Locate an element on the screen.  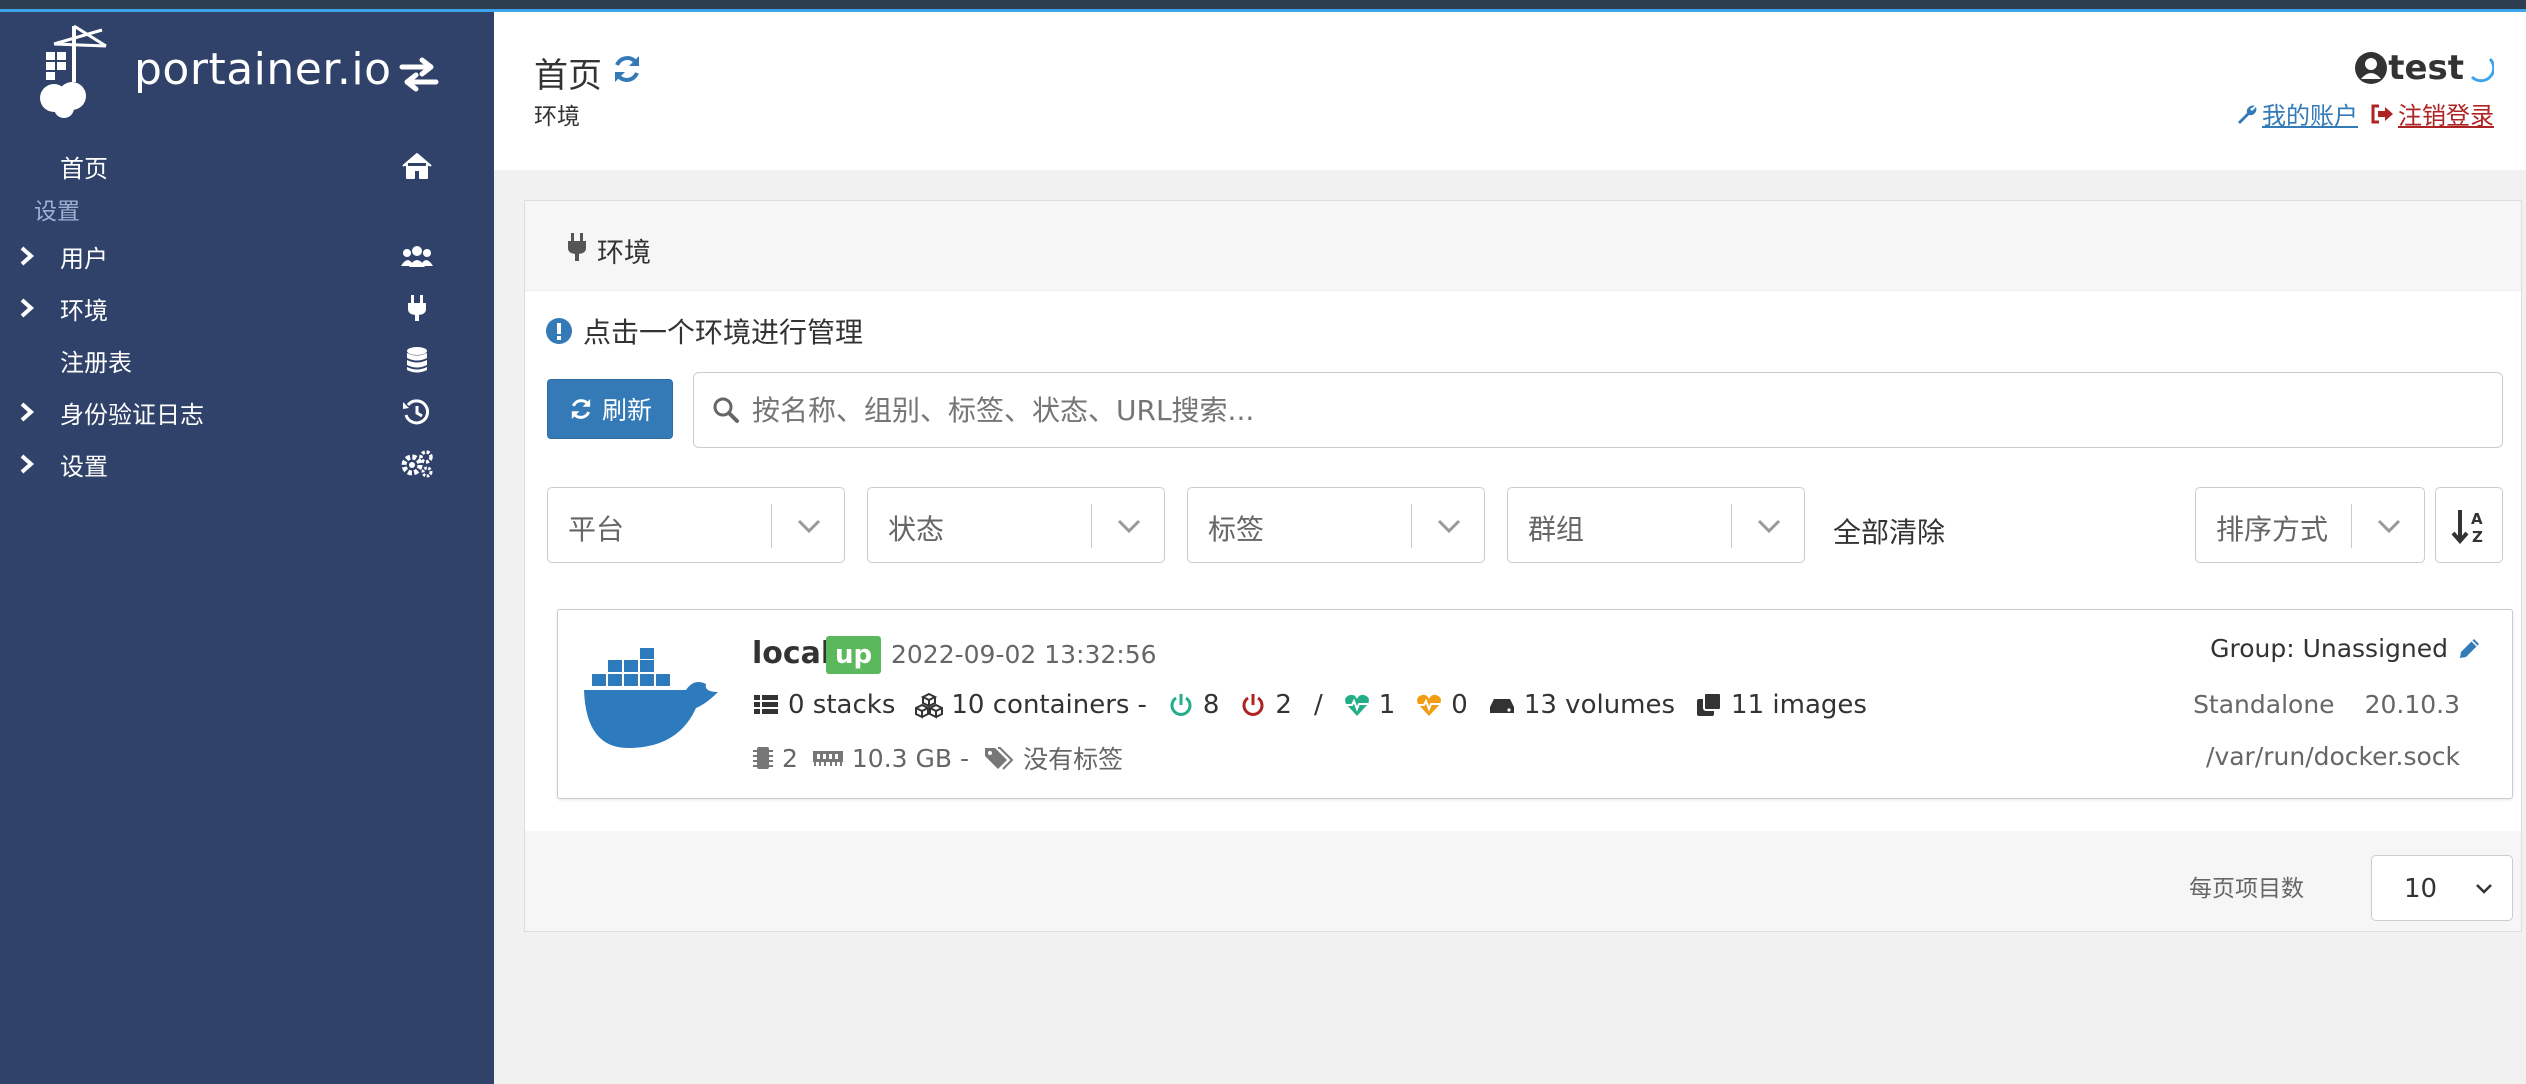
images-count: 11 images is located at coordinates (1799, 705).